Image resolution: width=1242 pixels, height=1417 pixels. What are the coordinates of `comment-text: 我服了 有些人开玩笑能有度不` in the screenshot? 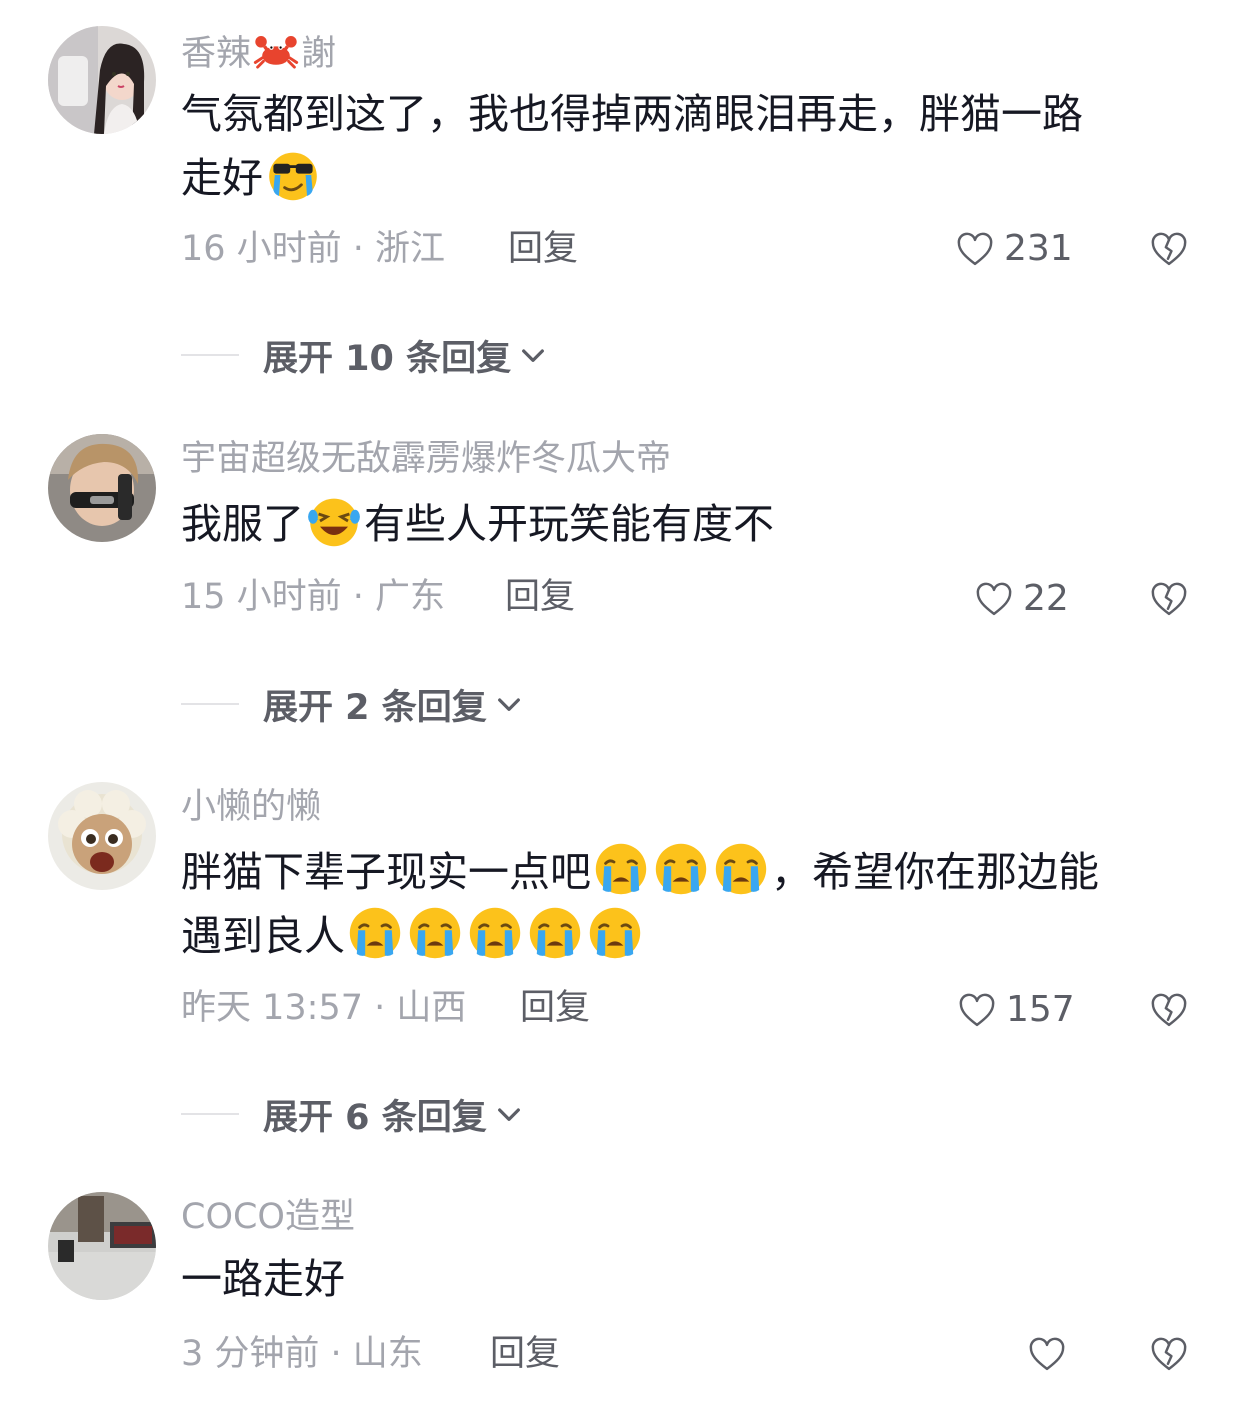 It's located at (693, 524).